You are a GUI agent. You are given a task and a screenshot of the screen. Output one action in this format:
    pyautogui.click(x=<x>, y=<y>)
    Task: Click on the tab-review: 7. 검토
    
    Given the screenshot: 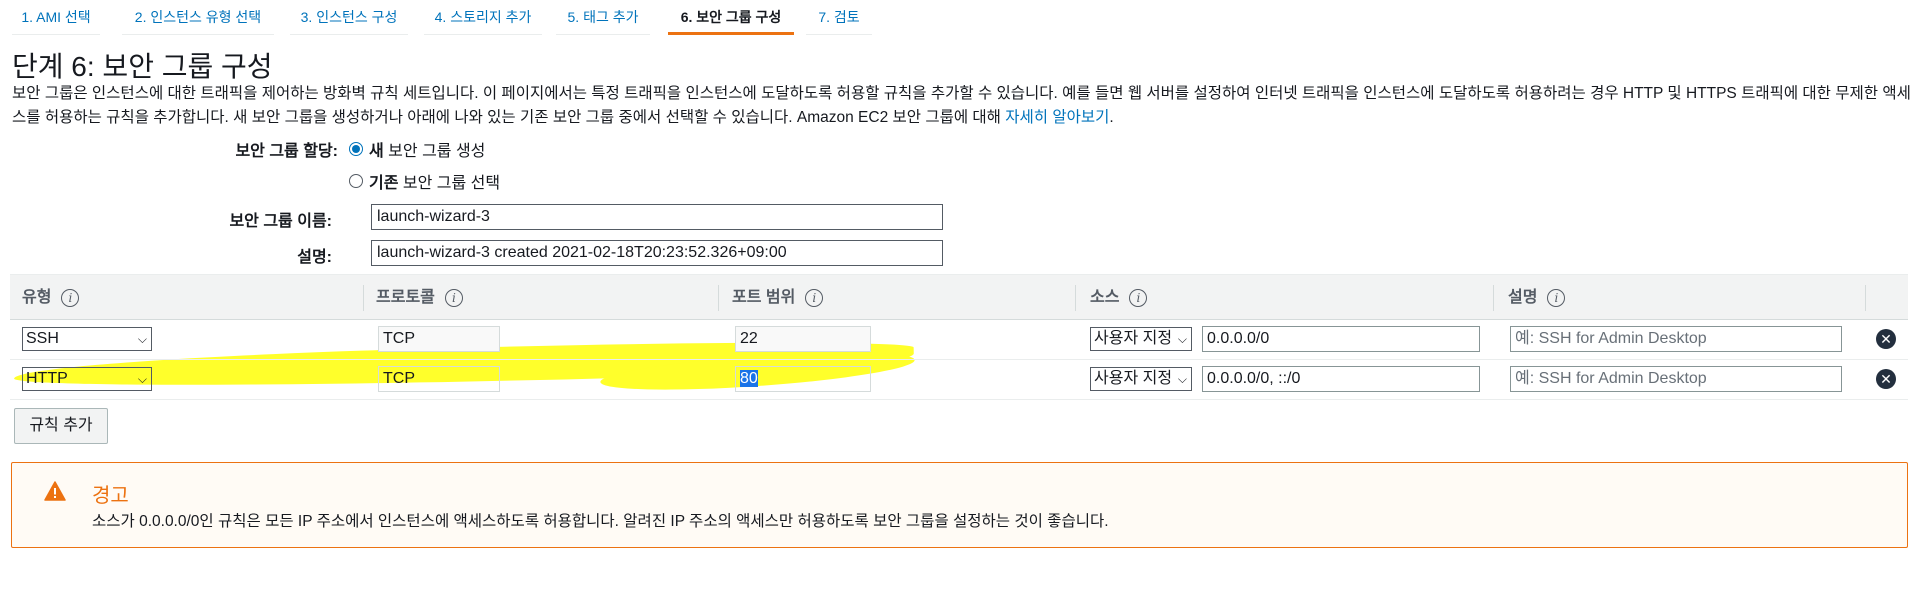 What is the action you would take?
    pyautogui.click(x=839, y=17)
    